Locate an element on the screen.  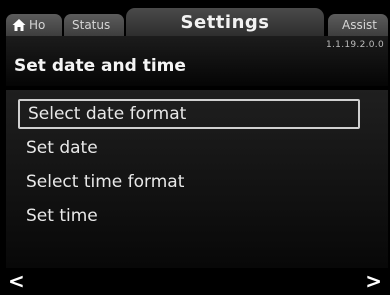
tab-home: Ho is located at coordinates (34, 25).